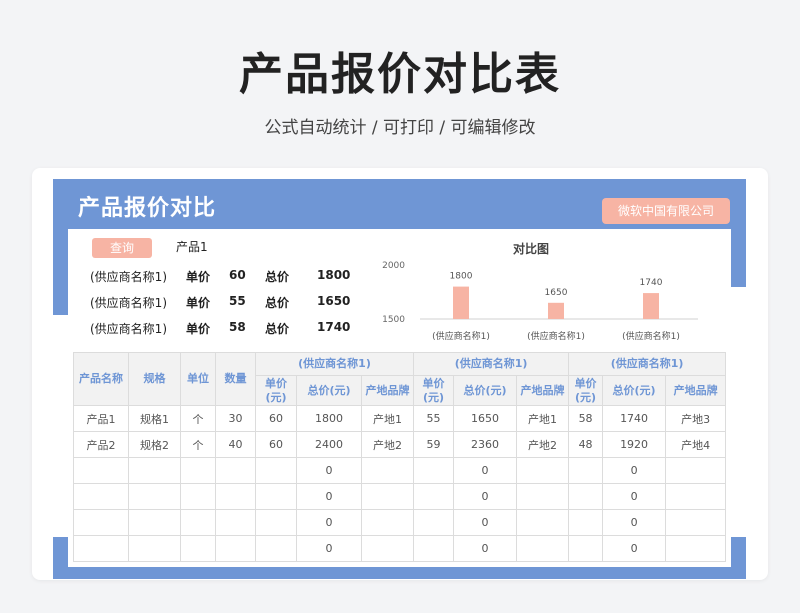  What do you see at coordinates (334, 327) in the screenshot?
I see `summary-total: 1740` at bounding box center [334, 327].